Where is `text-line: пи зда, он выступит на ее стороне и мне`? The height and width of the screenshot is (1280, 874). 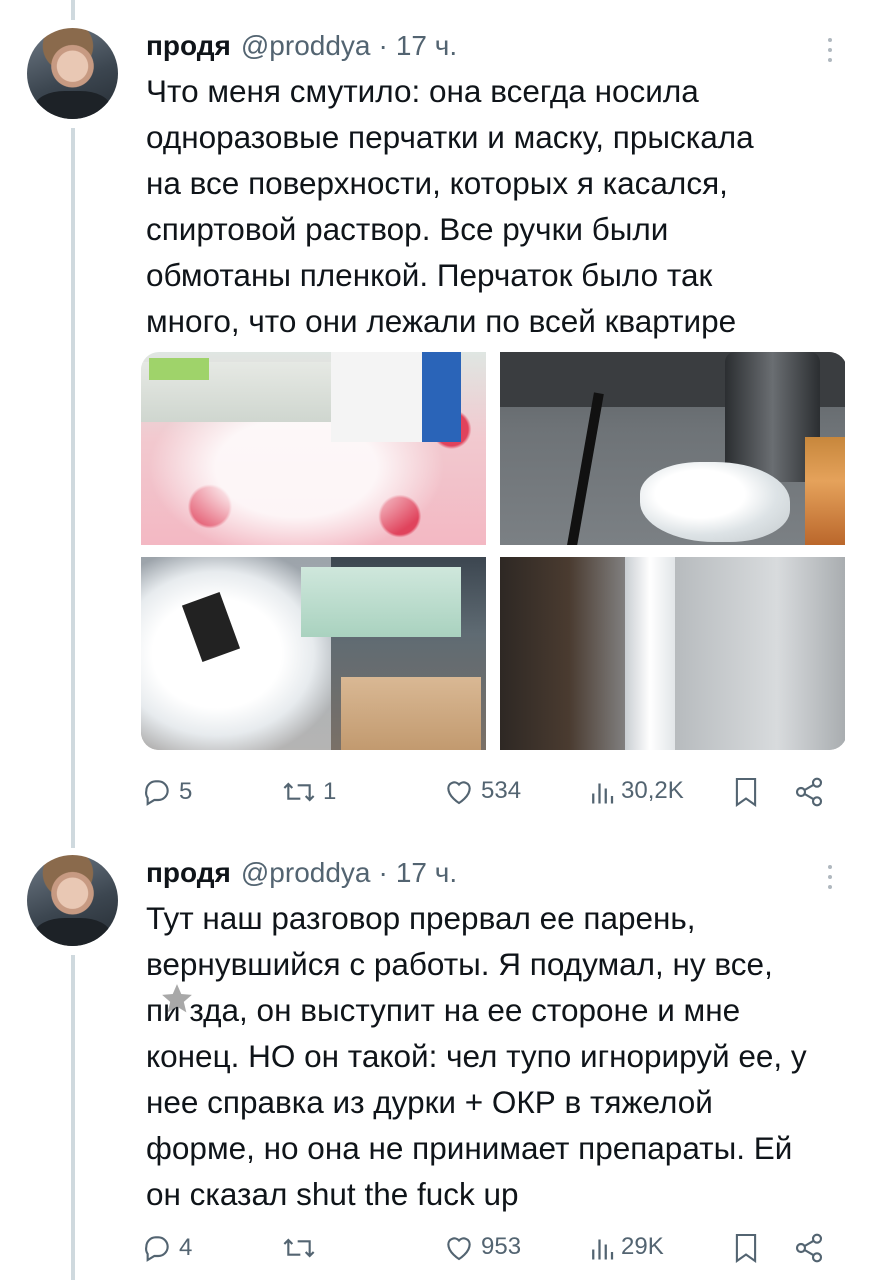 text-line: пи зда, он выступит на ее стороне и мне is located at coordinates (443, 1010).